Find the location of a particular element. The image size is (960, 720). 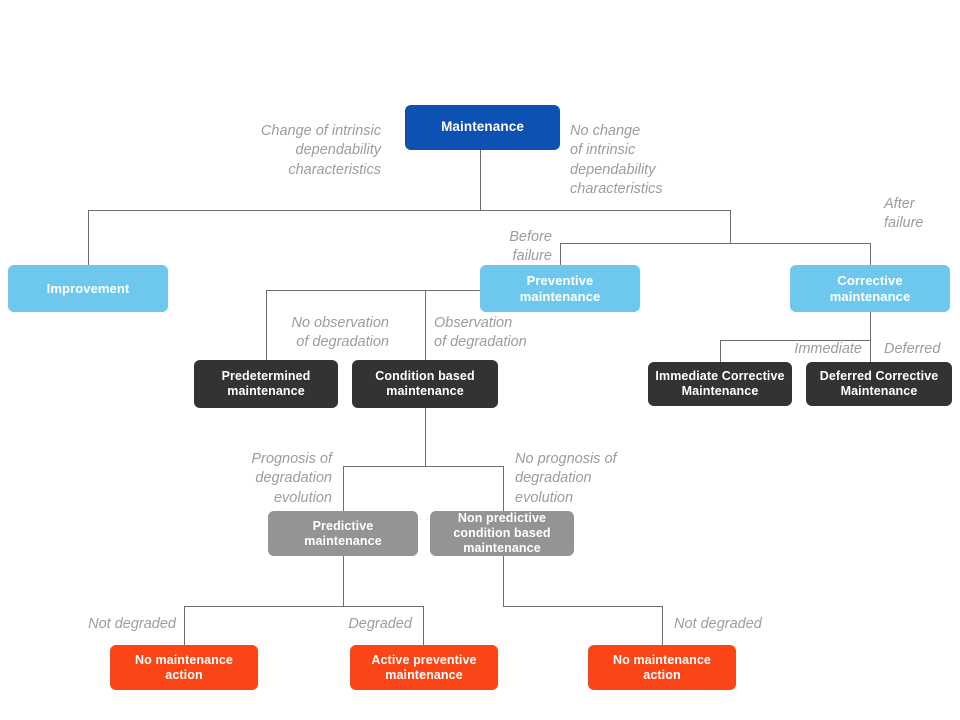

edge-label-no-observation-of-degradation: No observation of degradation is located at coordinates (340, 333).